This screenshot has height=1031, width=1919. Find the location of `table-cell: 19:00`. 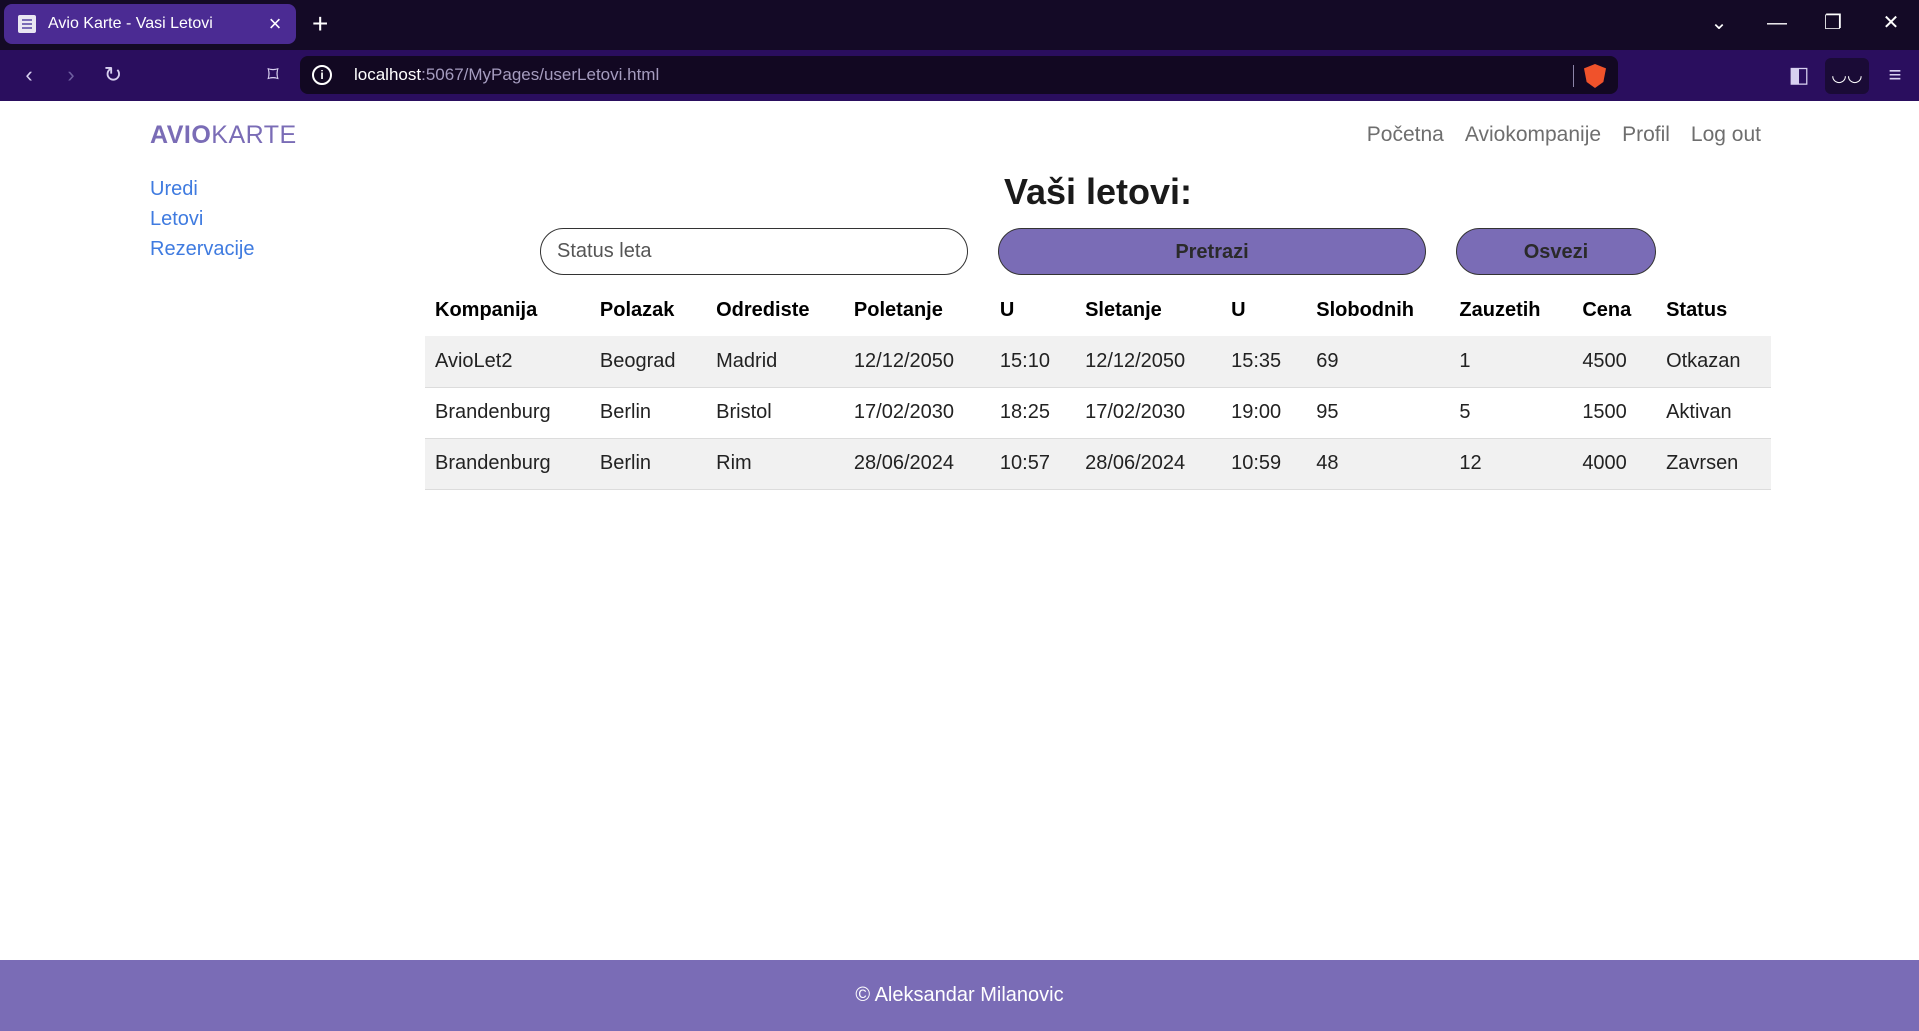

table-cell: 19:00 is located at coordinates (1264, 413).